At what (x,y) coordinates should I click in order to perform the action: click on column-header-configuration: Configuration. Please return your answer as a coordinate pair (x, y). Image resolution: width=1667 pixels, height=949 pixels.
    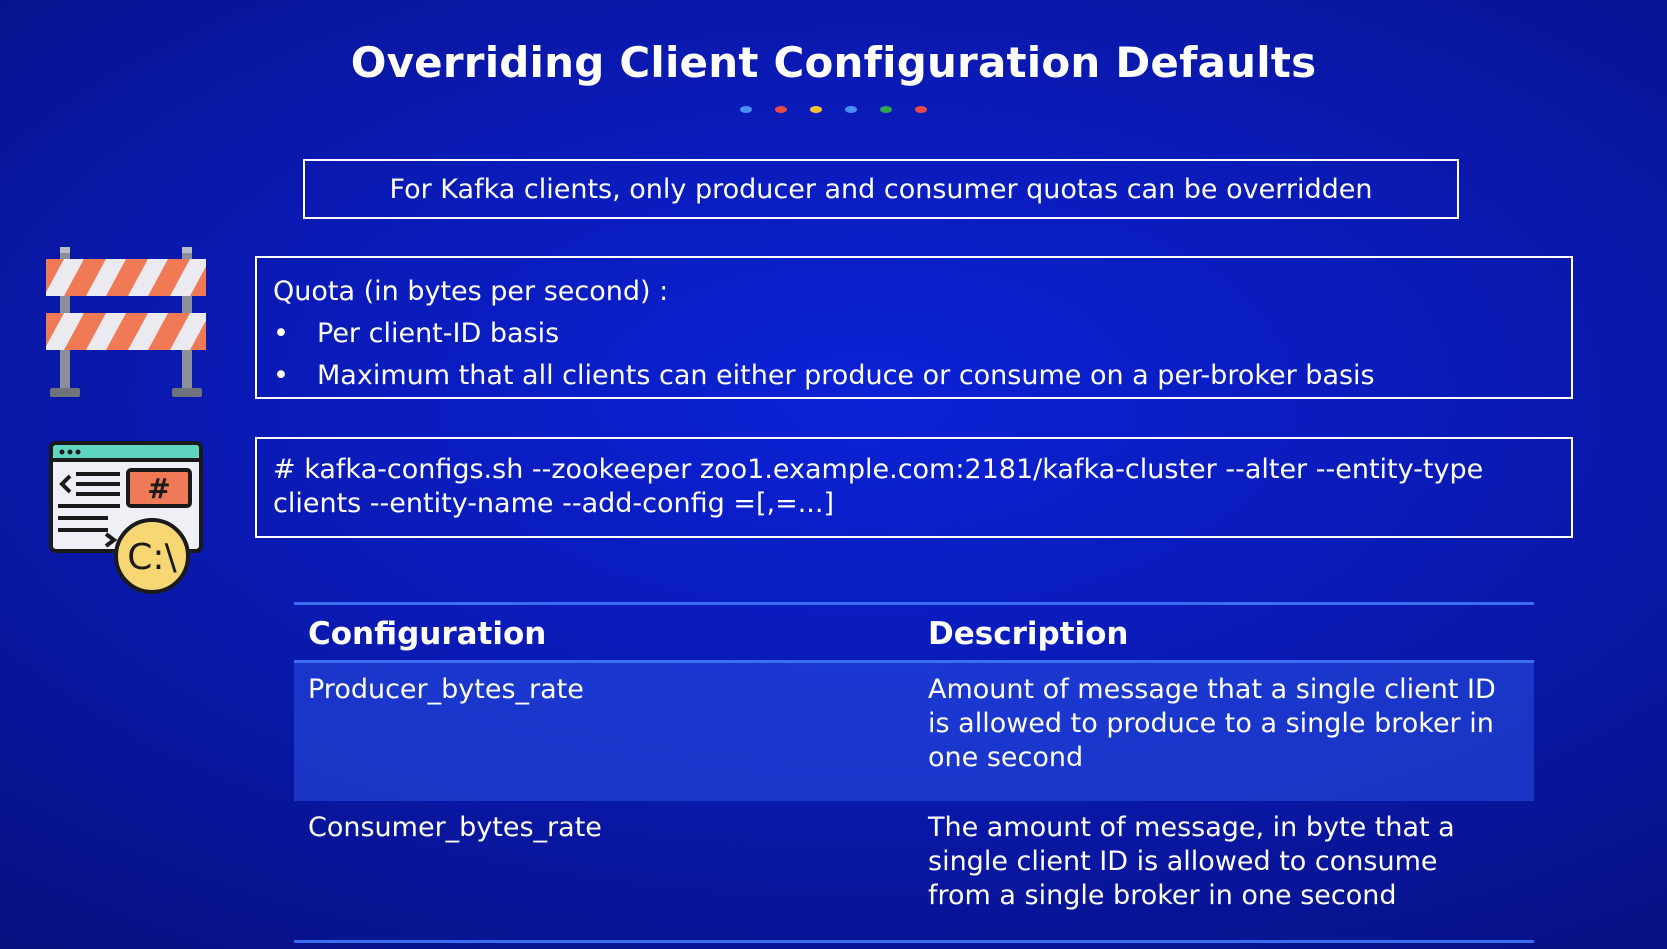
    Looking at the image, I should click on (604, 633).